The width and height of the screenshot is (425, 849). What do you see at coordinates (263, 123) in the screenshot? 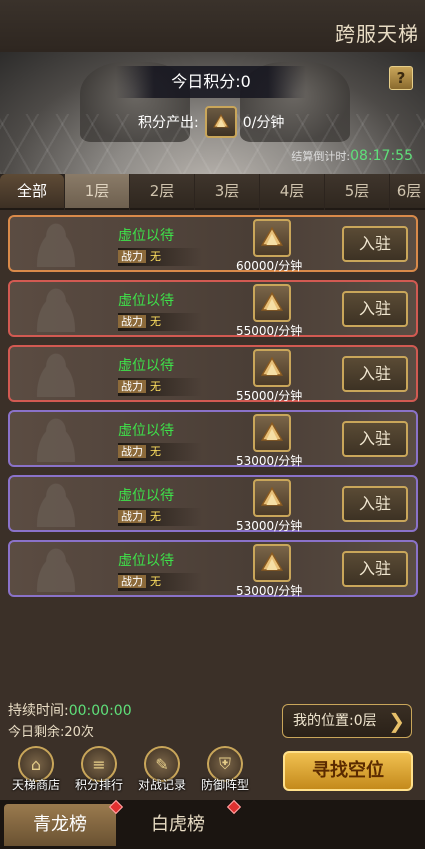
I see `output-rate: 0/分钟` at bounding box center [263, 123].